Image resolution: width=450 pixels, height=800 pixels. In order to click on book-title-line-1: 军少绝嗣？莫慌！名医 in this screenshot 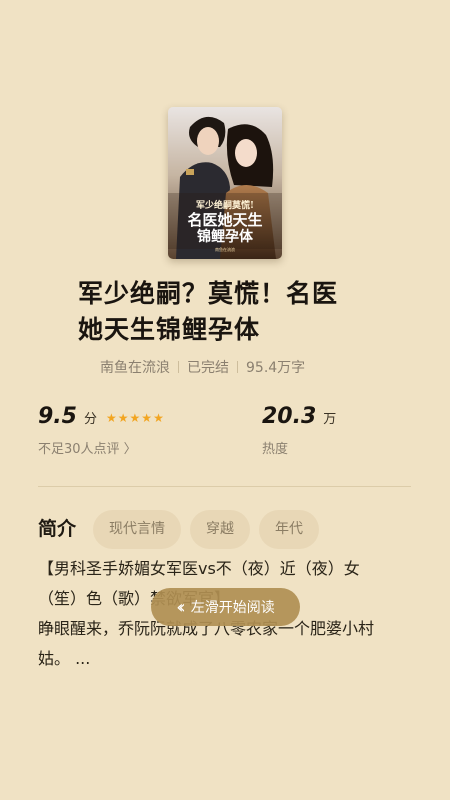, I will do `click(208, 293)`.